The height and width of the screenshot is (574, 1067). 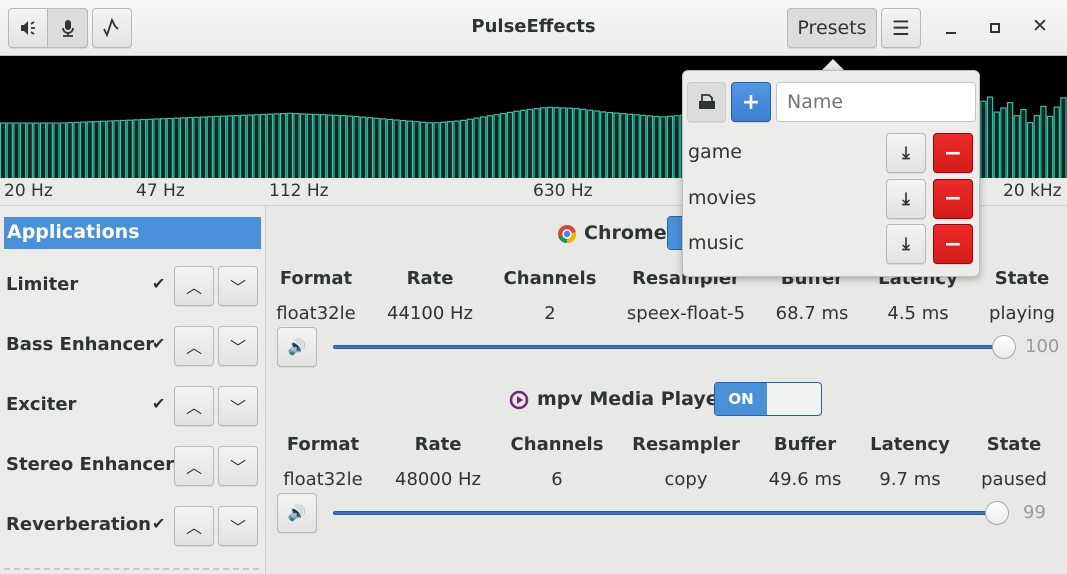 What do you see at coordinates (876, 102) in the screenshot?
I see `preset-name-input` at bounding box center [876, 102].